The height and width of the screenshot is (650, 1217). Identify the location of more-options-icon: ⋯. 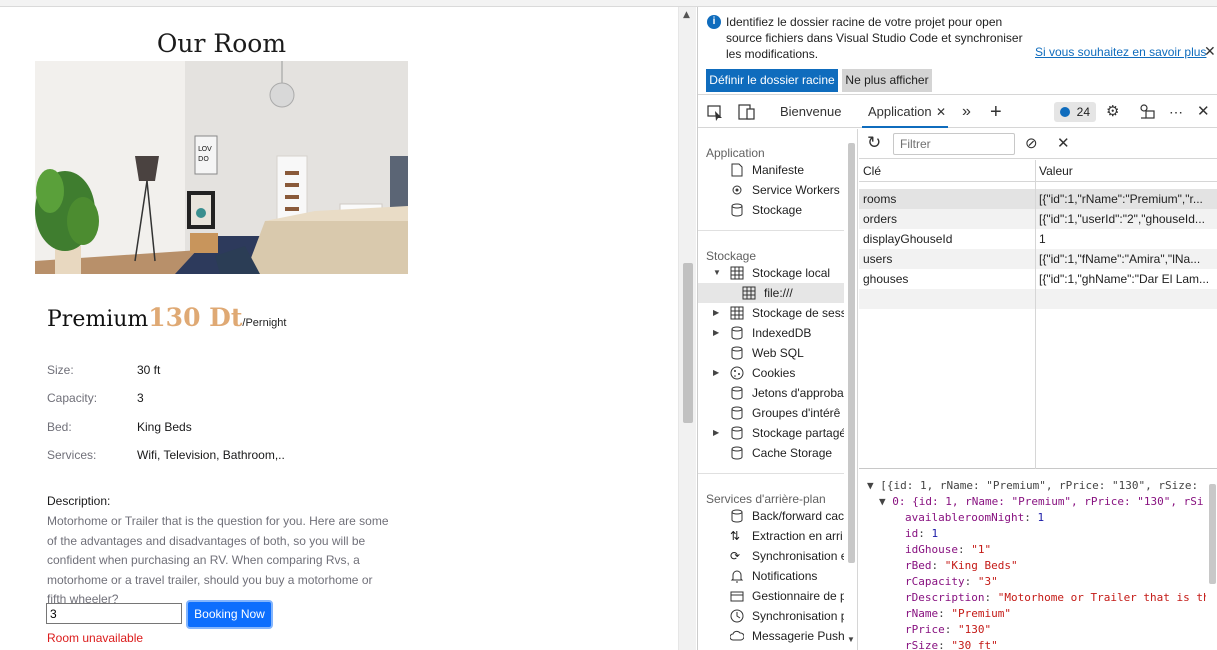
(1176, 112).